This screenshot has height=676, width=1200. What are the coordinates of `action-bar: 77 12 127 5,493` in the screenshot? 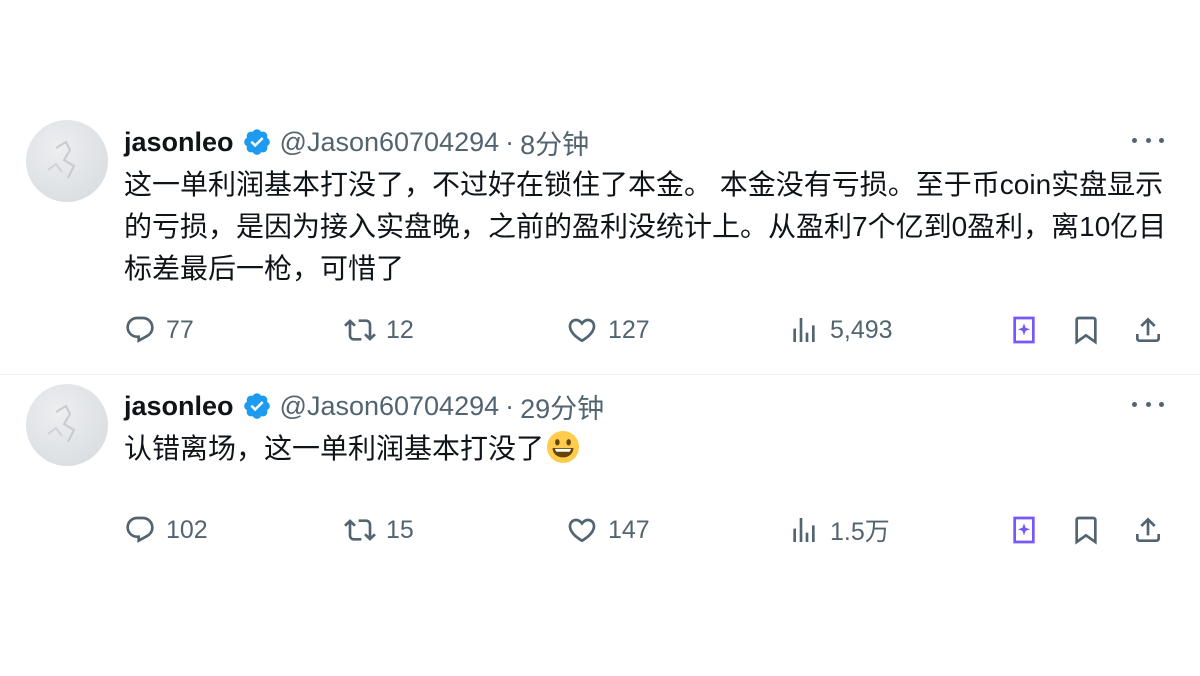 It's located at (649, 330).